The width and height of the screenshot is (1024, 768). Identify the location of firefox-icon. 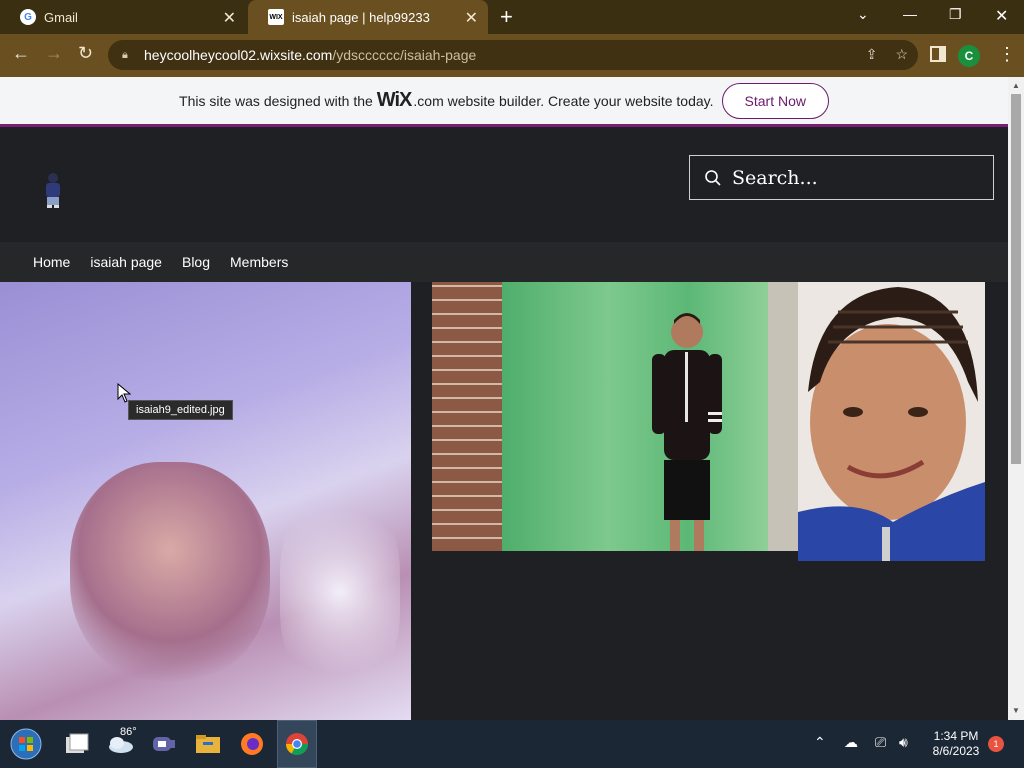
(252, 744).